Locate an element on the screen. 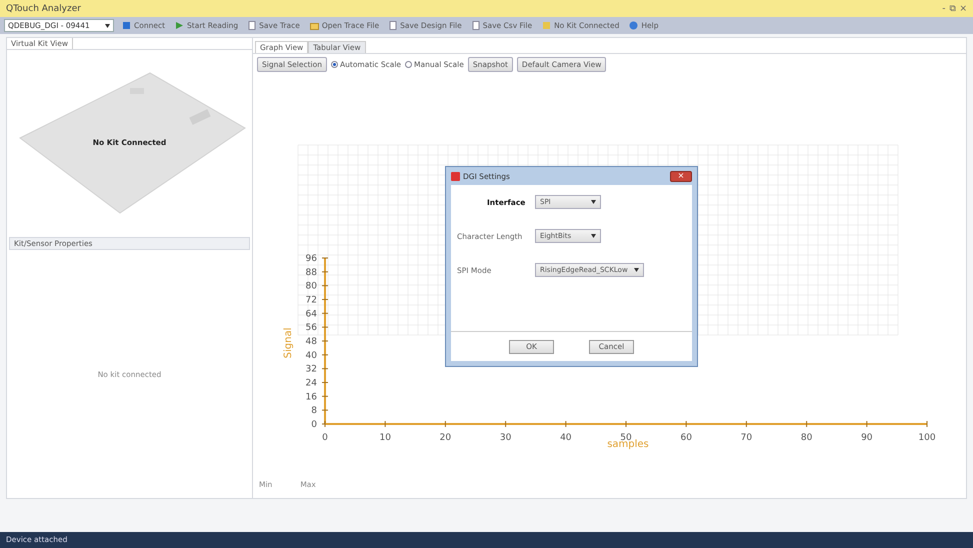  y-tick-label: 16 is located at coordinates (311, 397).